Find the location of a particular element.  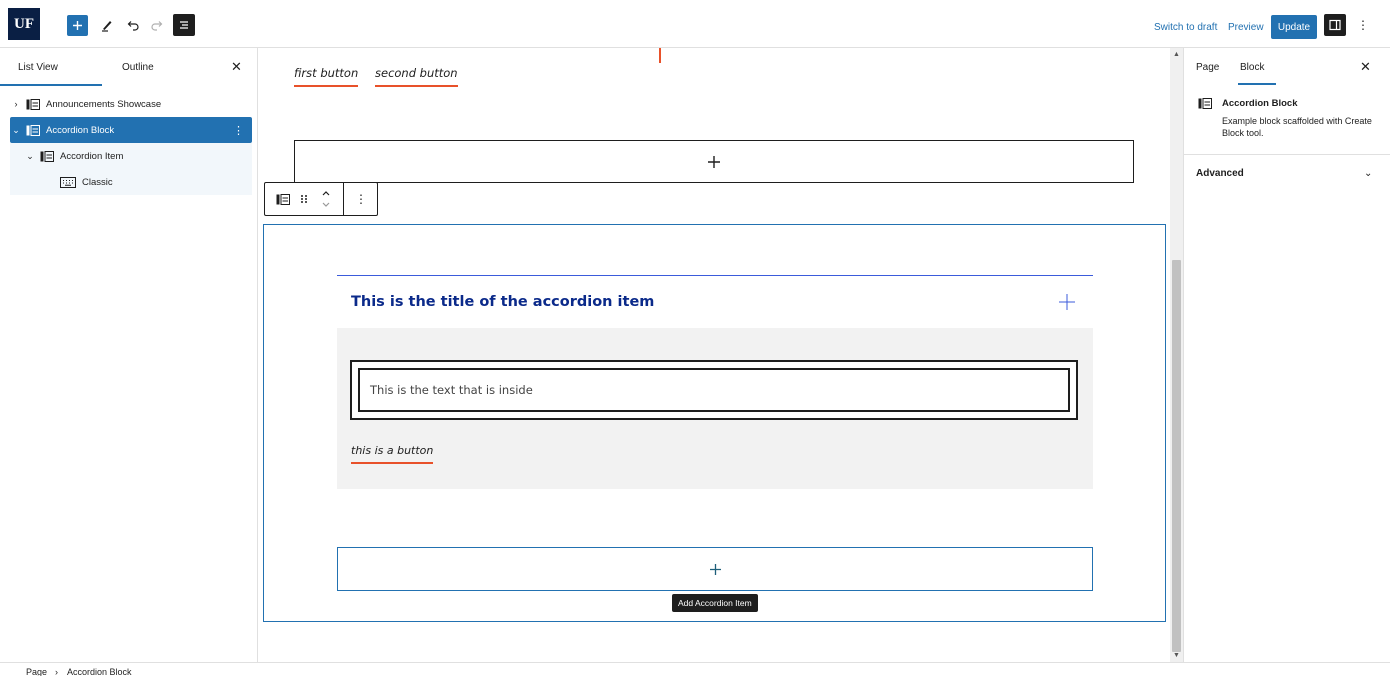

list-item-label: Announcements Showcase is located at coordinates (104, 104).